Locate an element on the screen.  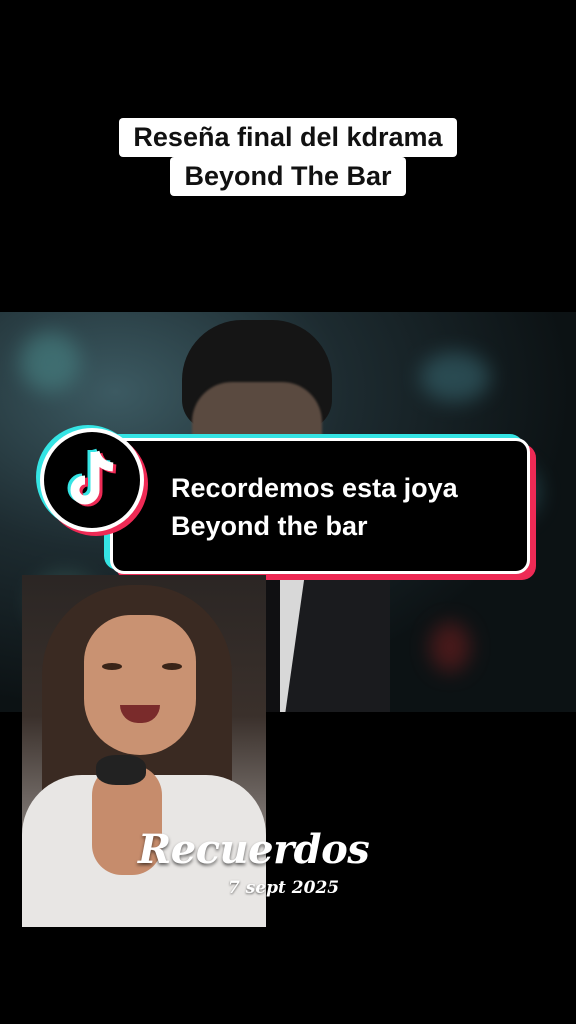
held-object is located at coordinates (121, 770).